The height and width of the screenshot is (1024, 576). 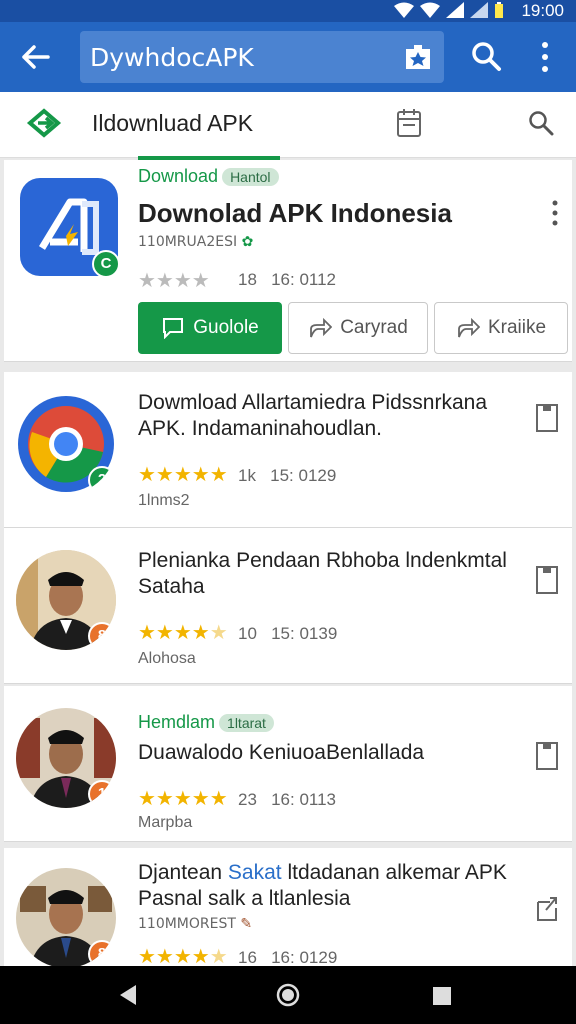 I want to click on back-arrow-icon, so click(x=35, y=57).